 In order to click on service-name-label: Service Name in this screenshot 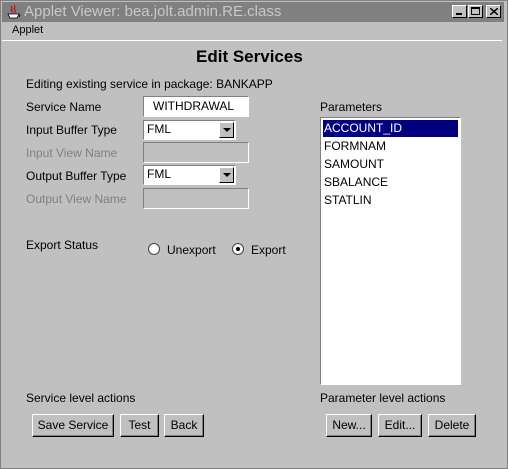, I will do `click(64, 107)`.